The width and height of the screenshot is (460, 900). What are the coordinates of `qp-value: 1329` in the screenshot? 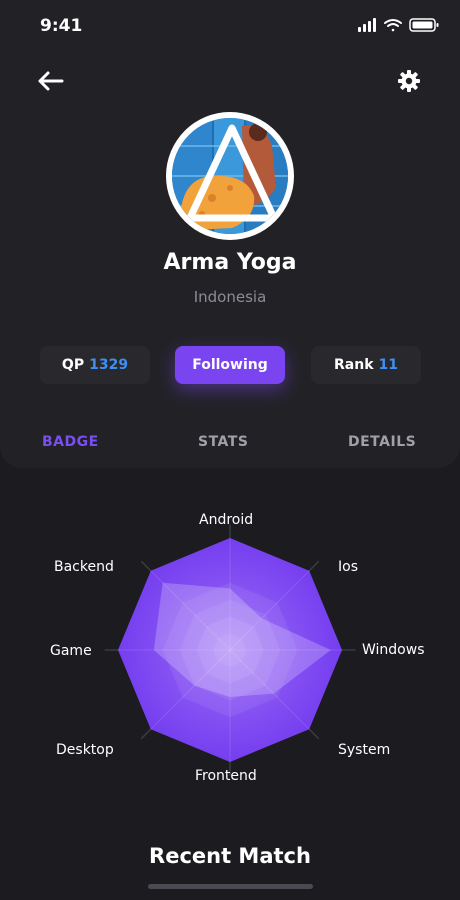 It's located at (109, 365).